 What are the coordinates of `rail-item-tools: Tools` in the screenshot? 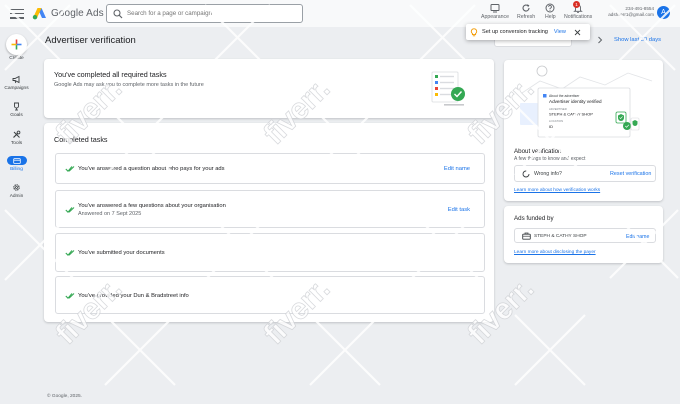 It's located at (16, 138).